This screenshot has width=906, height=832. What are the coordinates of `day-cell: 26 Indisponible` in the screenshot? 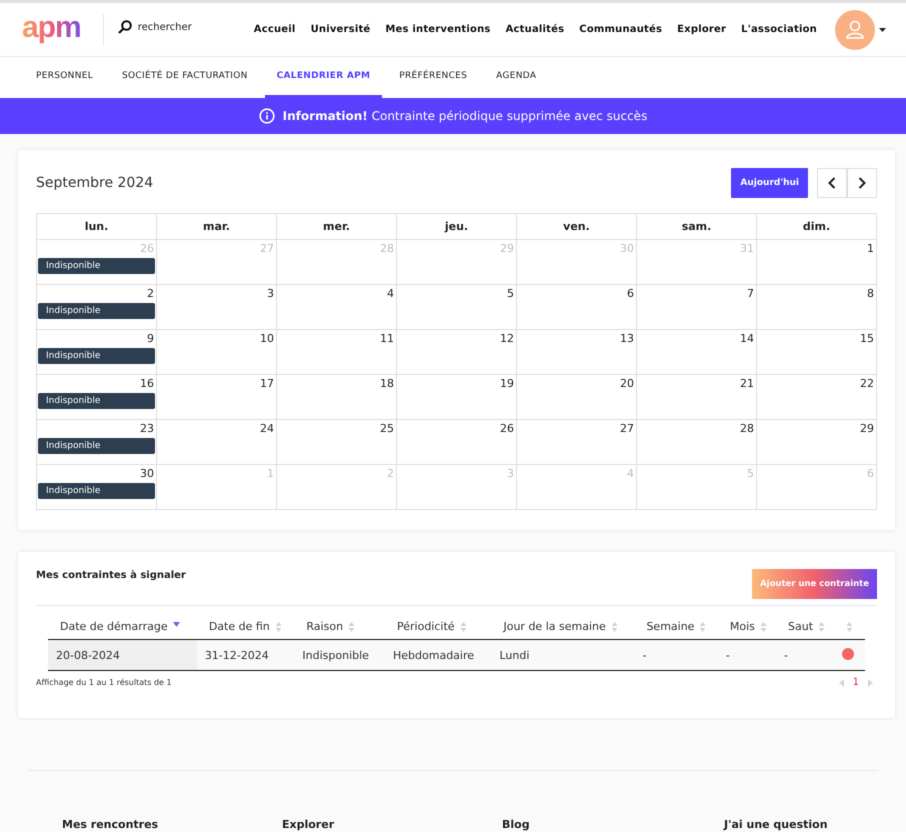 It's located at (97, 262).